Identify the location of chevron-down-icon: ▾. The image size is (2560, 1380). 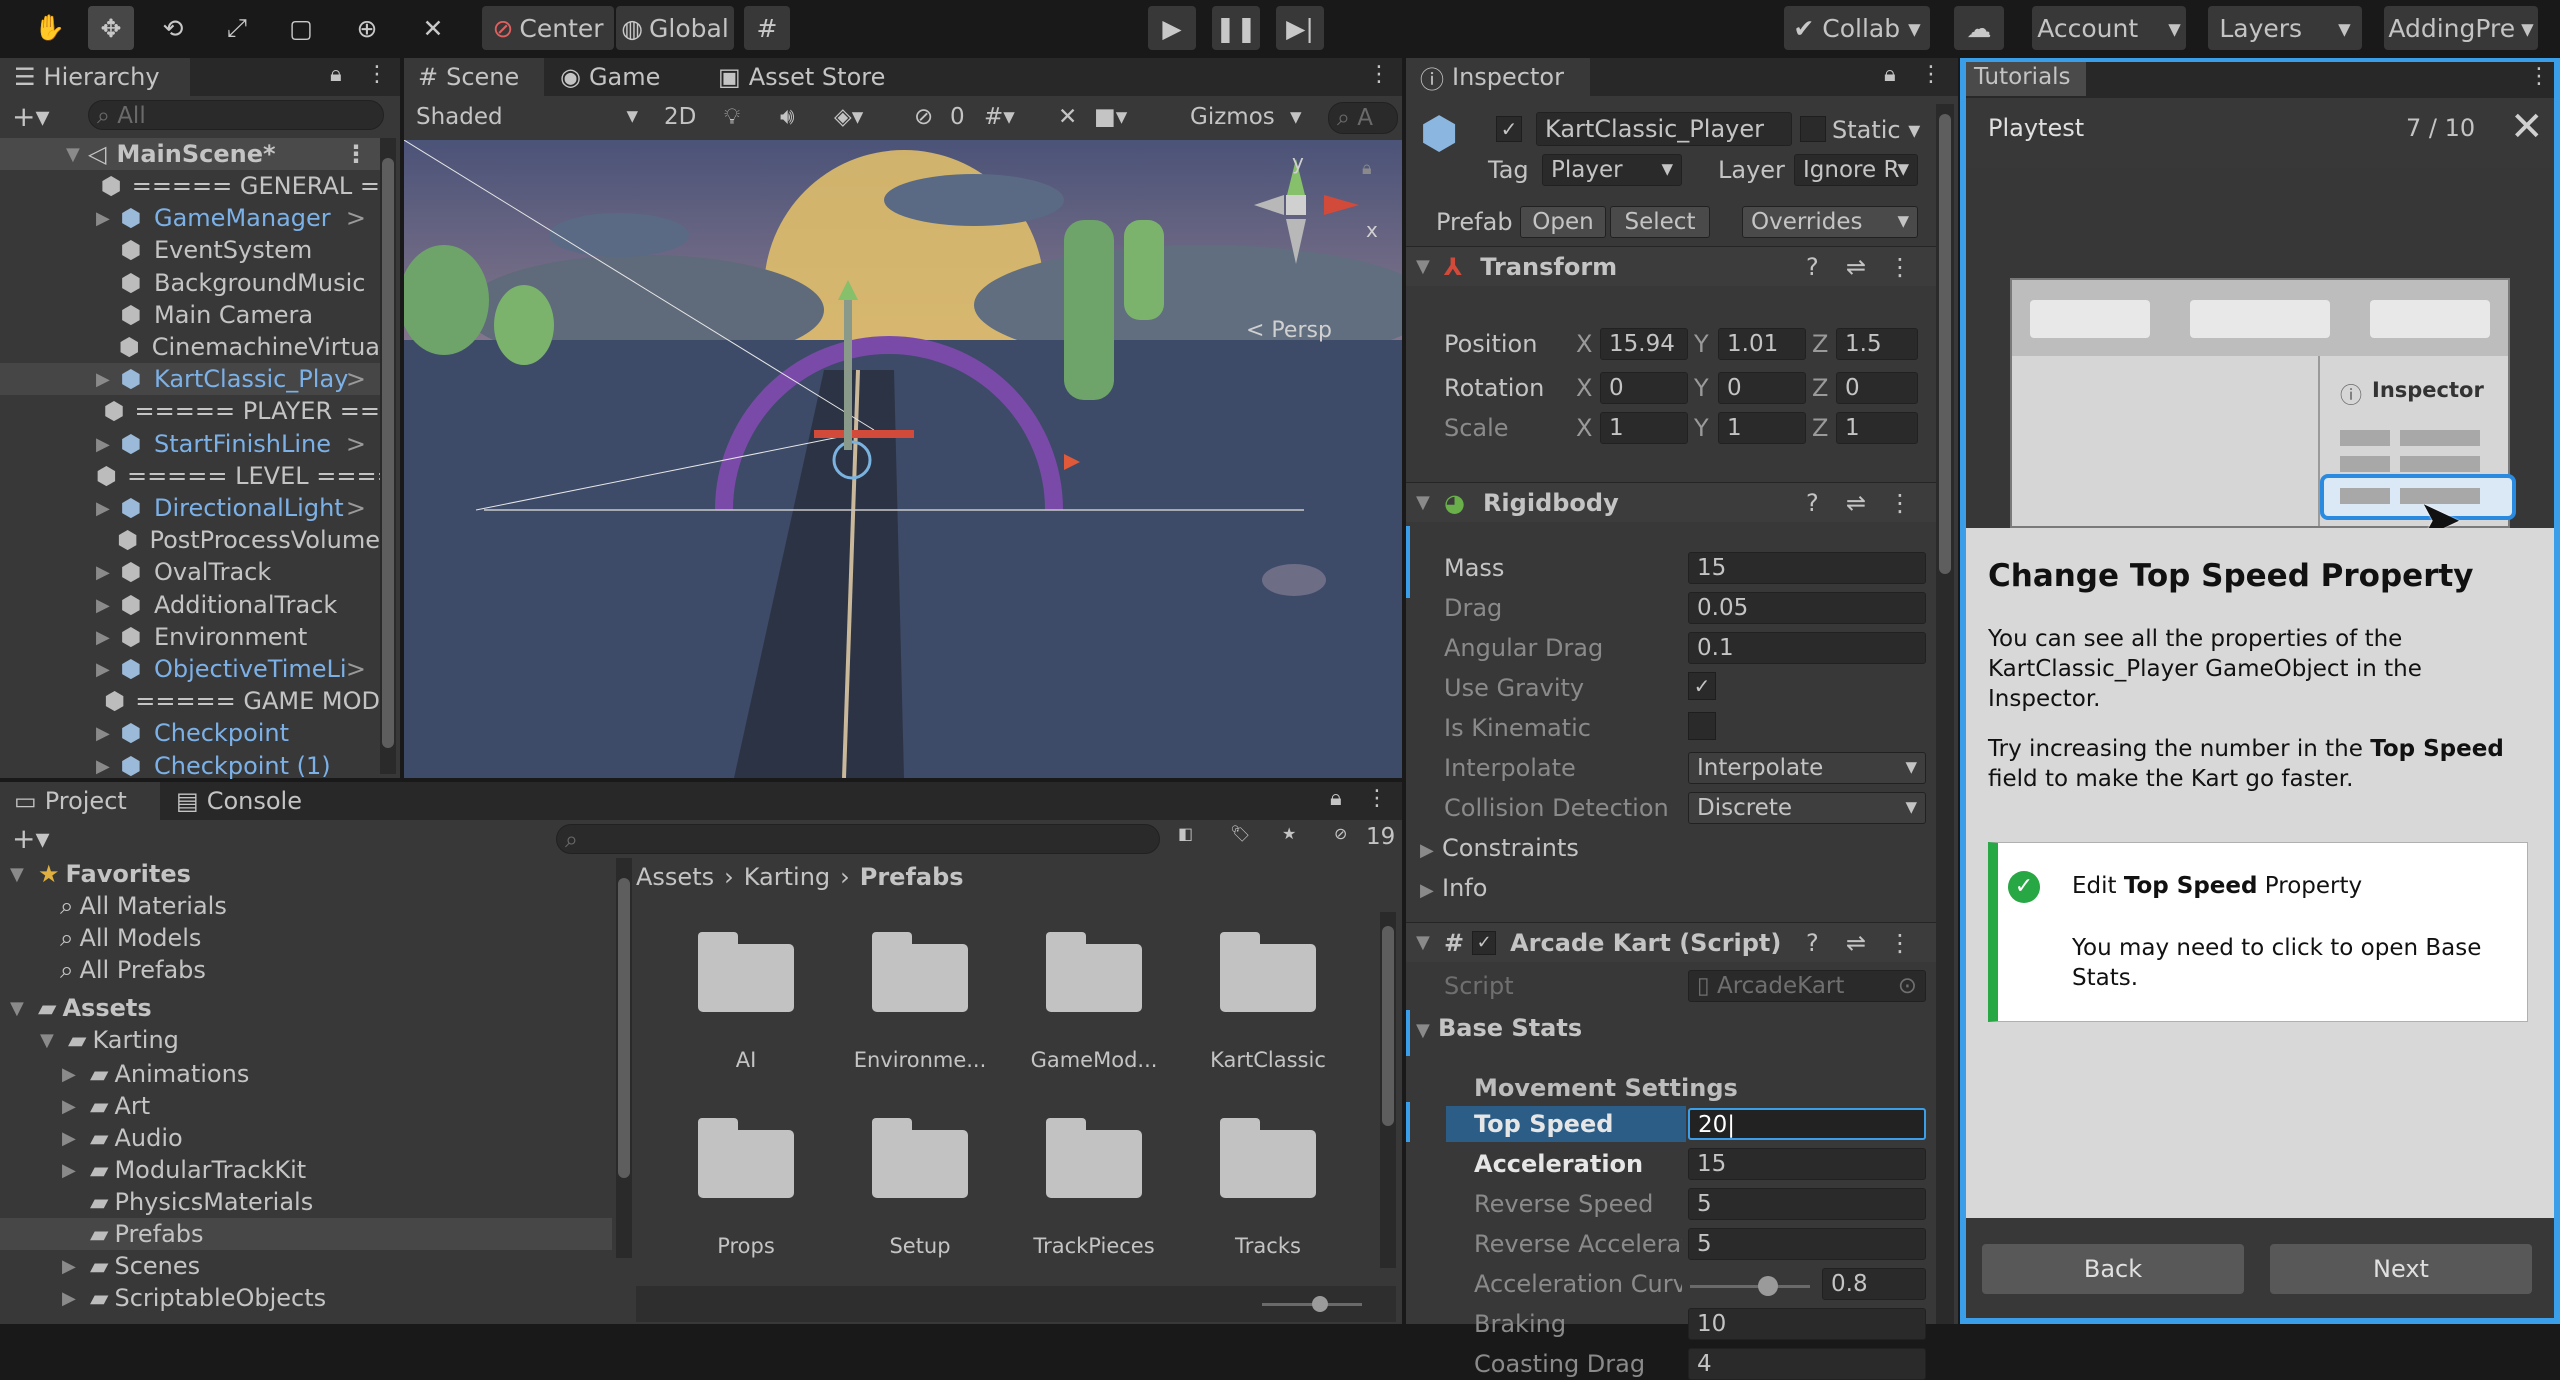
(1296, 117).